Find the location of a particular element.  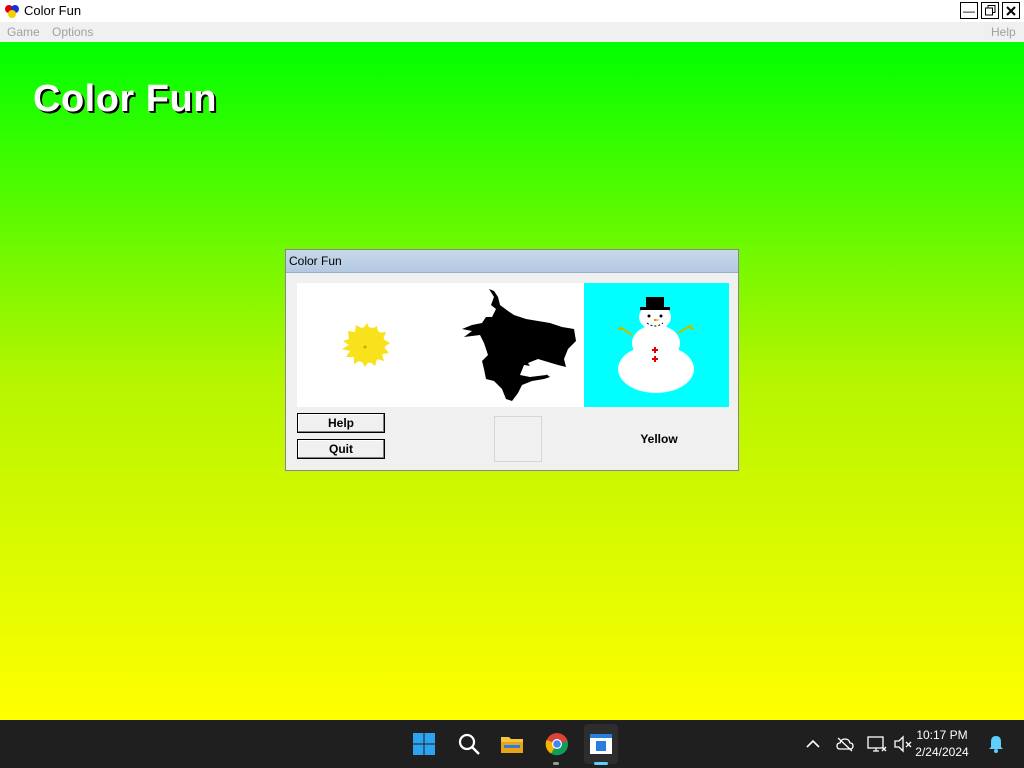

notification-bell-icon is located at coordinates (996, 744).